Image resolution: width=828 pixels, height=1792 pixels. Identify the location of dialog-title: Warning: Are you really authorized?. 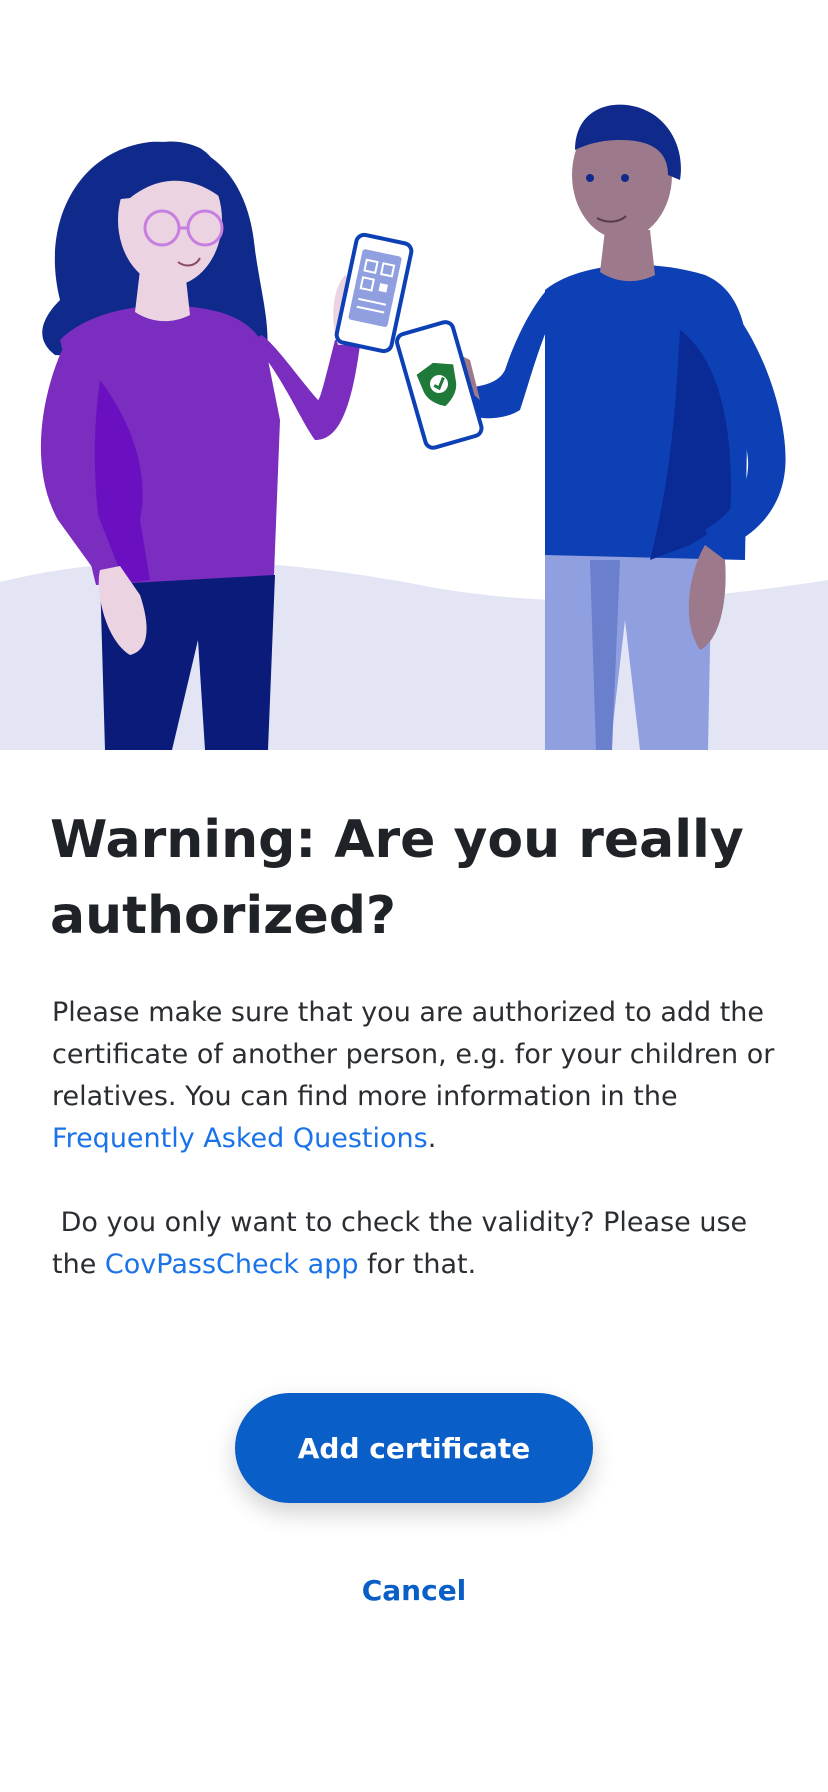
(397, 878).